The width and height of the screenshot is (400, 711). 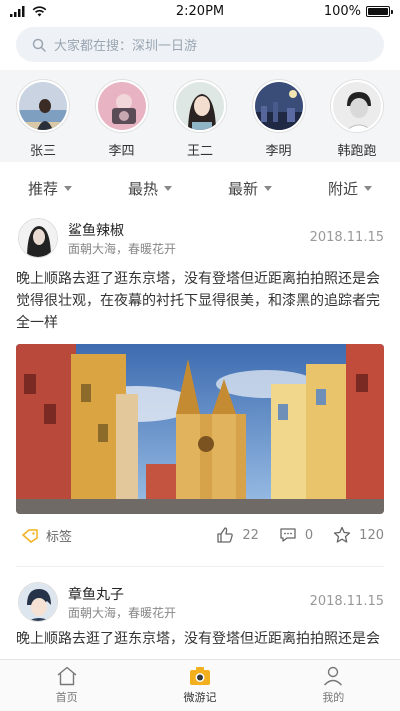 What do you see at coordinates (278, 106) in the screenshot?
I see `avatar-night-city` at bounding box center [278, 106].